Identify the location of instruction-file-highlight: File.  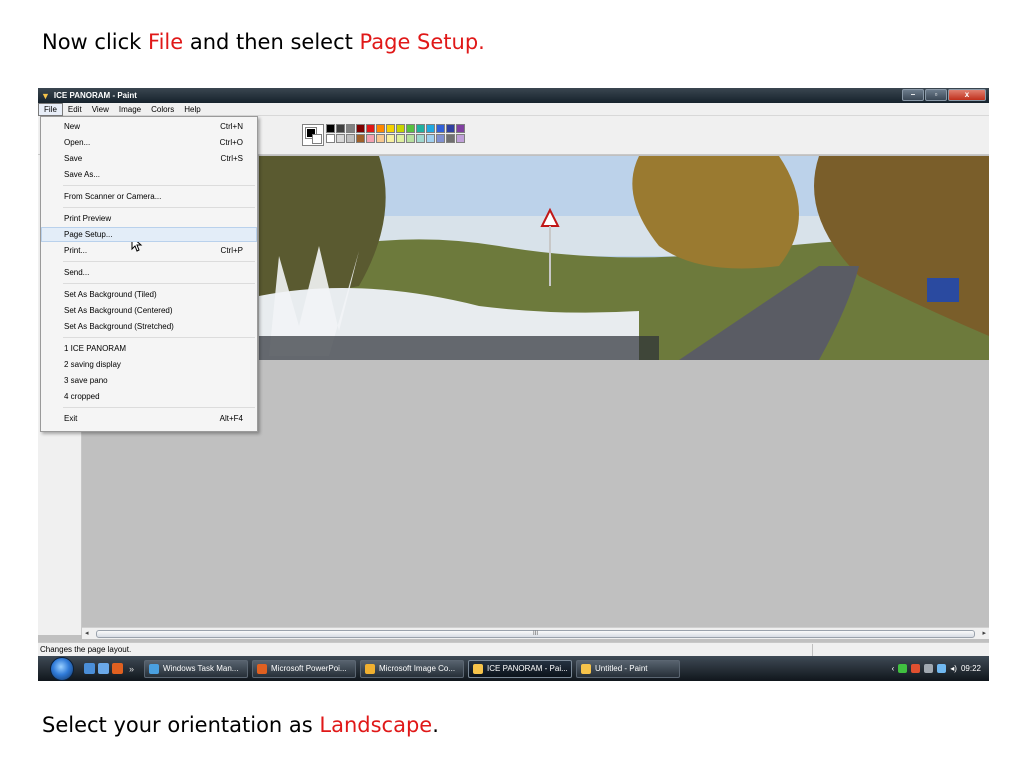
(166, 42).